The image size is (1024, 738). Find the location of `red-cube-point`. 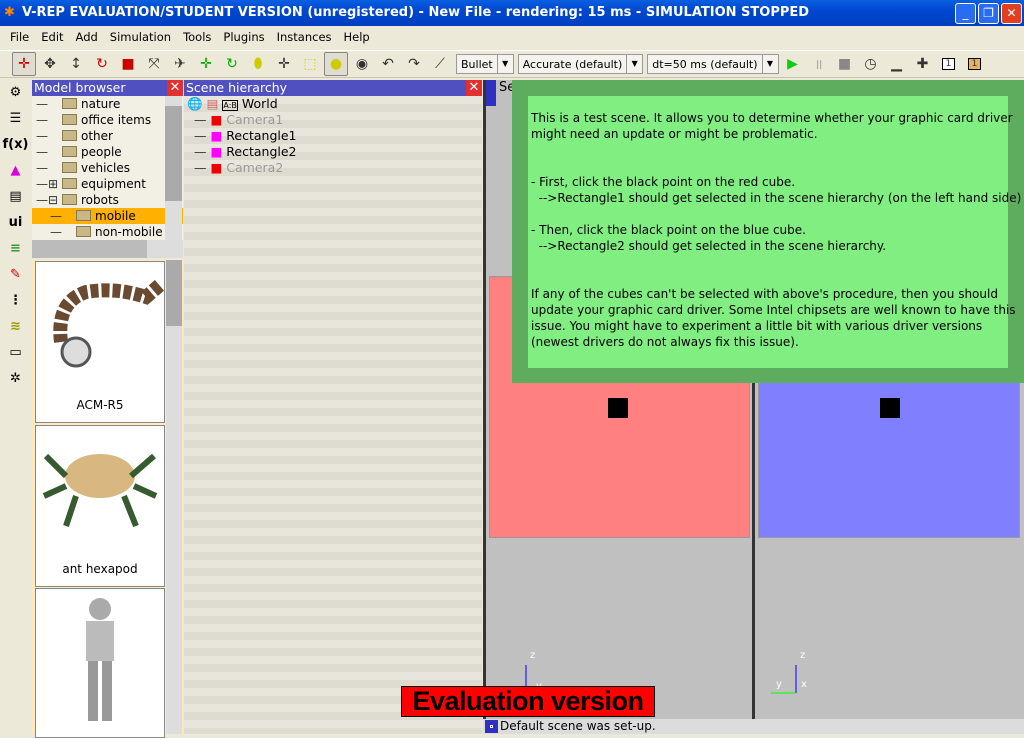

red-cube-point is located at coordinates (618, 408).